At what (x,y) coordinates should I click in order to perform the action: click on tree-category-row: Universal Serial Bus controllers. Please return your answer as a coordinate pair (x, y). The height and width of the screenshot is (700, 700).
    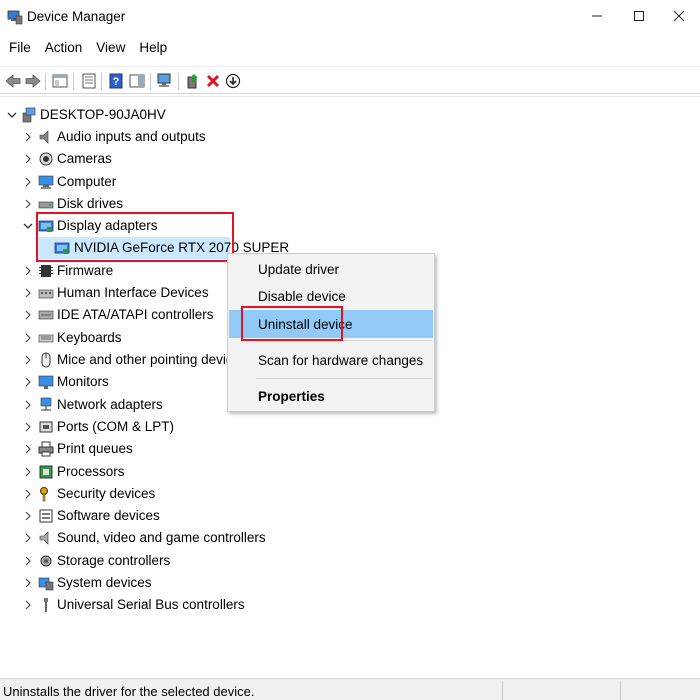
    Looking at the image, I should click on (150, 605).